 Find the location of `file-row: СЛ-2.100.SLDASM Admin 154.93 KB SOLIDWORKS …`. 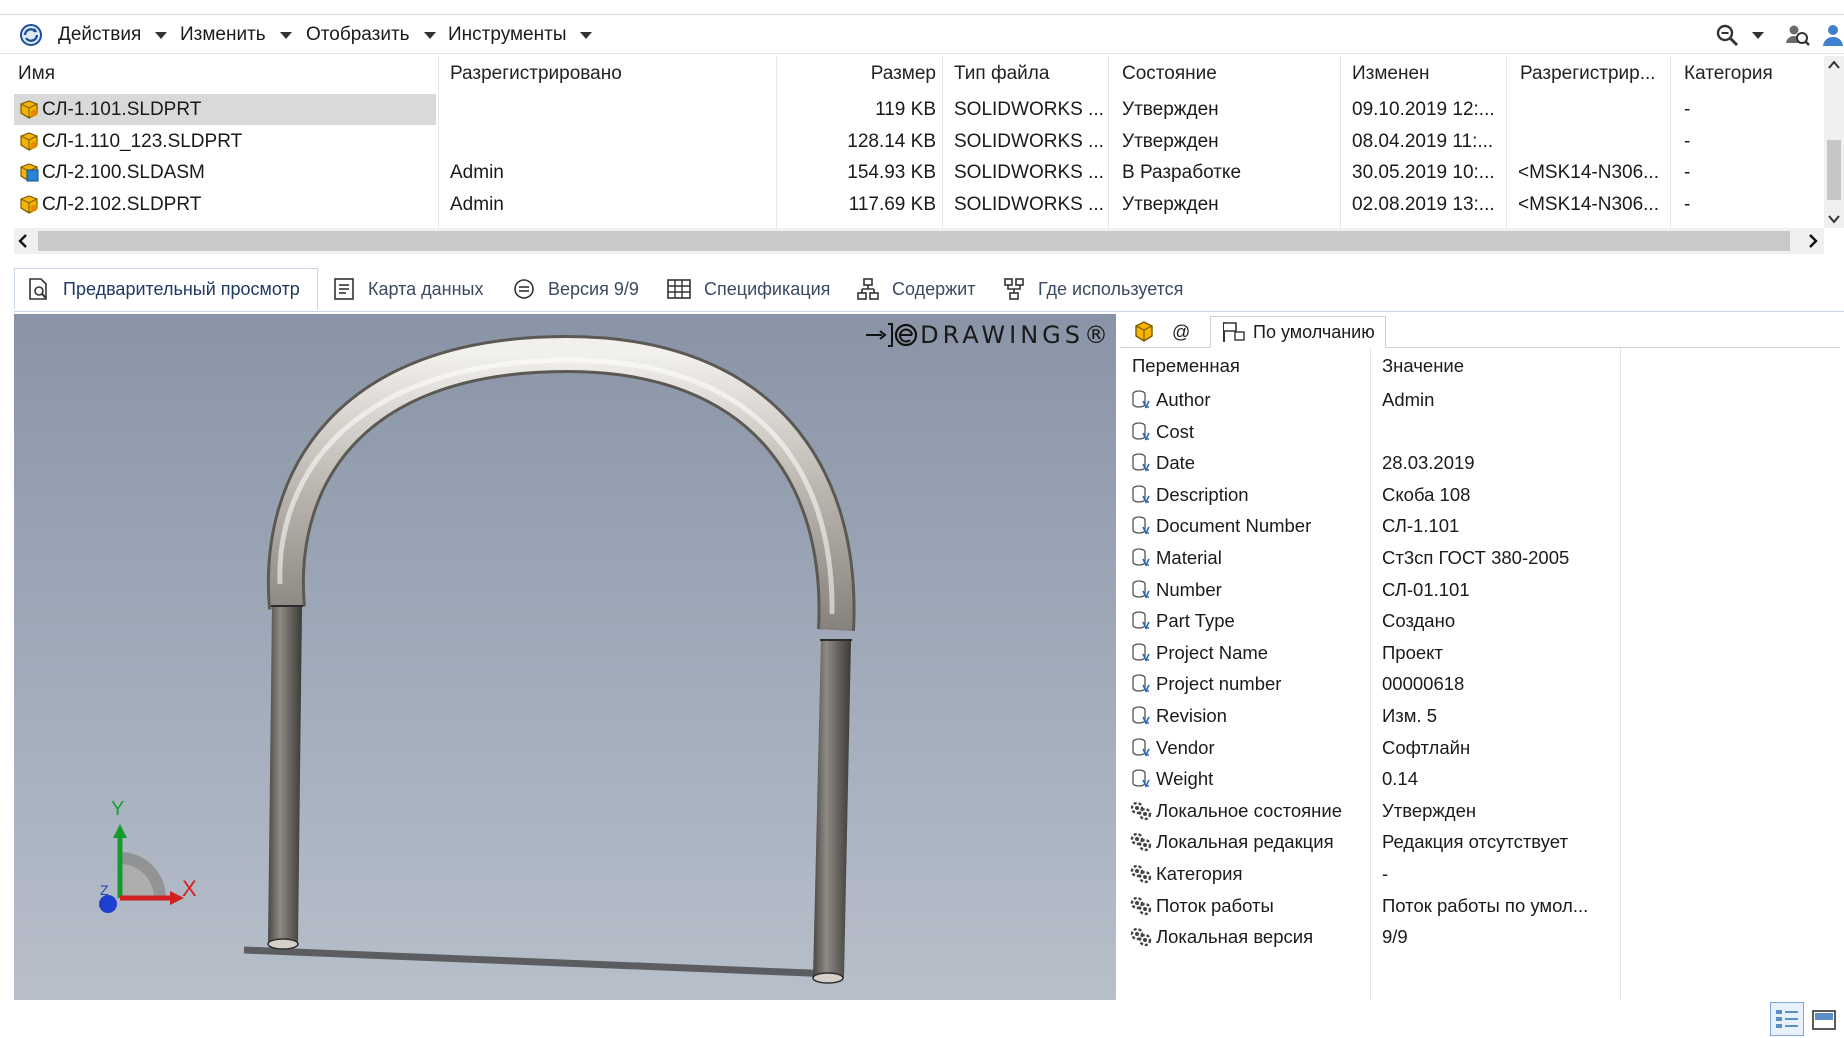

file-row: СЛ-2.100.SLDASM Admin 154.93 KB SOLIDWORKS … is located at coordinates (918, 172).